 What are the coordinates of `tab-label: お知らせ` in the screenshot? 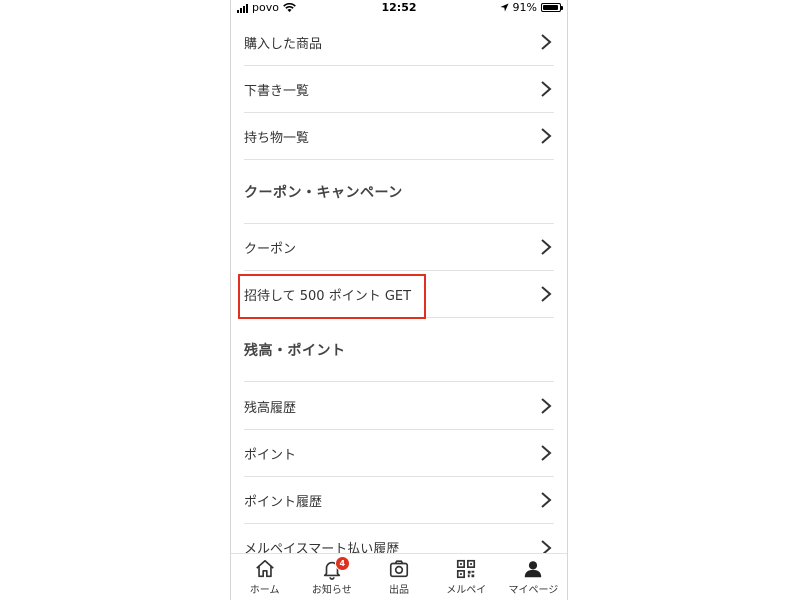 It's located at (331, 590).